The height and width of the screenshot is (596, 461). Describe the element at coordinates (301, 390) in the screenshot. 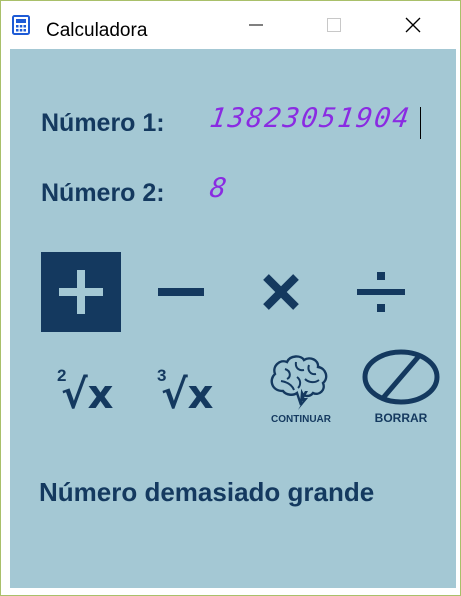

I see `brain-icon: CONTINUAR` at that location.